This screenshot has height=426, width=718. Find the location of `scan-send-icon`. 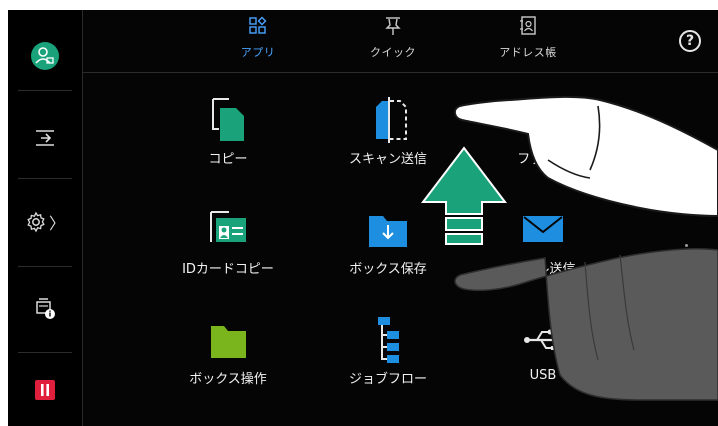

scan-send-icon is located at coordinates (391, 120).